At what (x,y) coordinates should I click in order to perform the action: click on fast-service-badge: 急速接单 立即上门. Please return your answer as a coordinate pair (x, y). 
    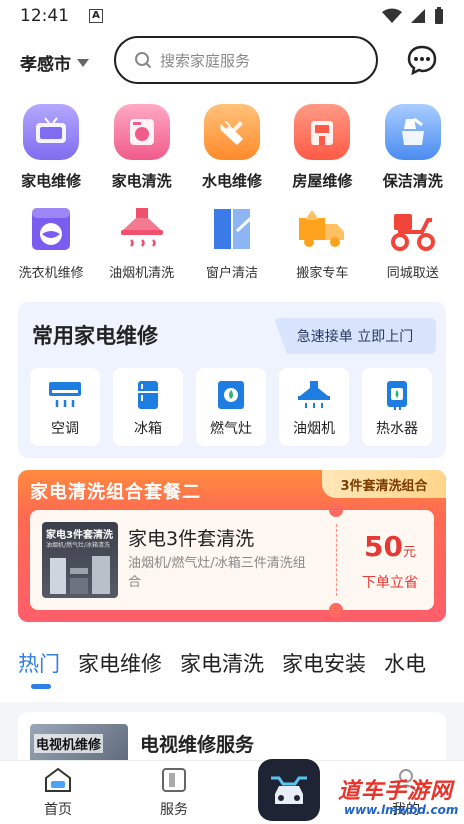
    Looking at the image, I should click on (355, 336).